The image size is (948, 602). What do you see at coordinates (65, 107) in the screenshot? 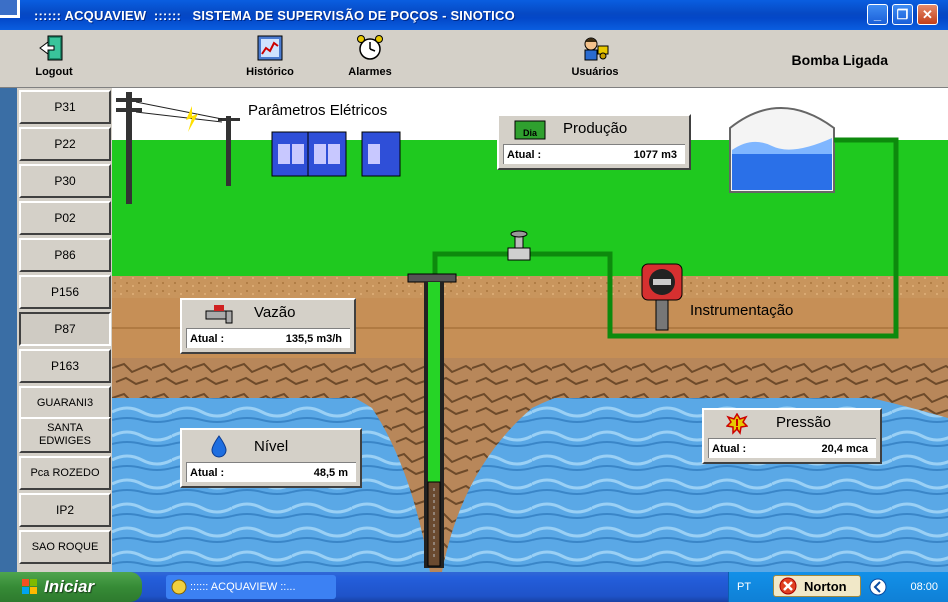
I see `well-button-p31: P31` at bounding box center [65, 107].